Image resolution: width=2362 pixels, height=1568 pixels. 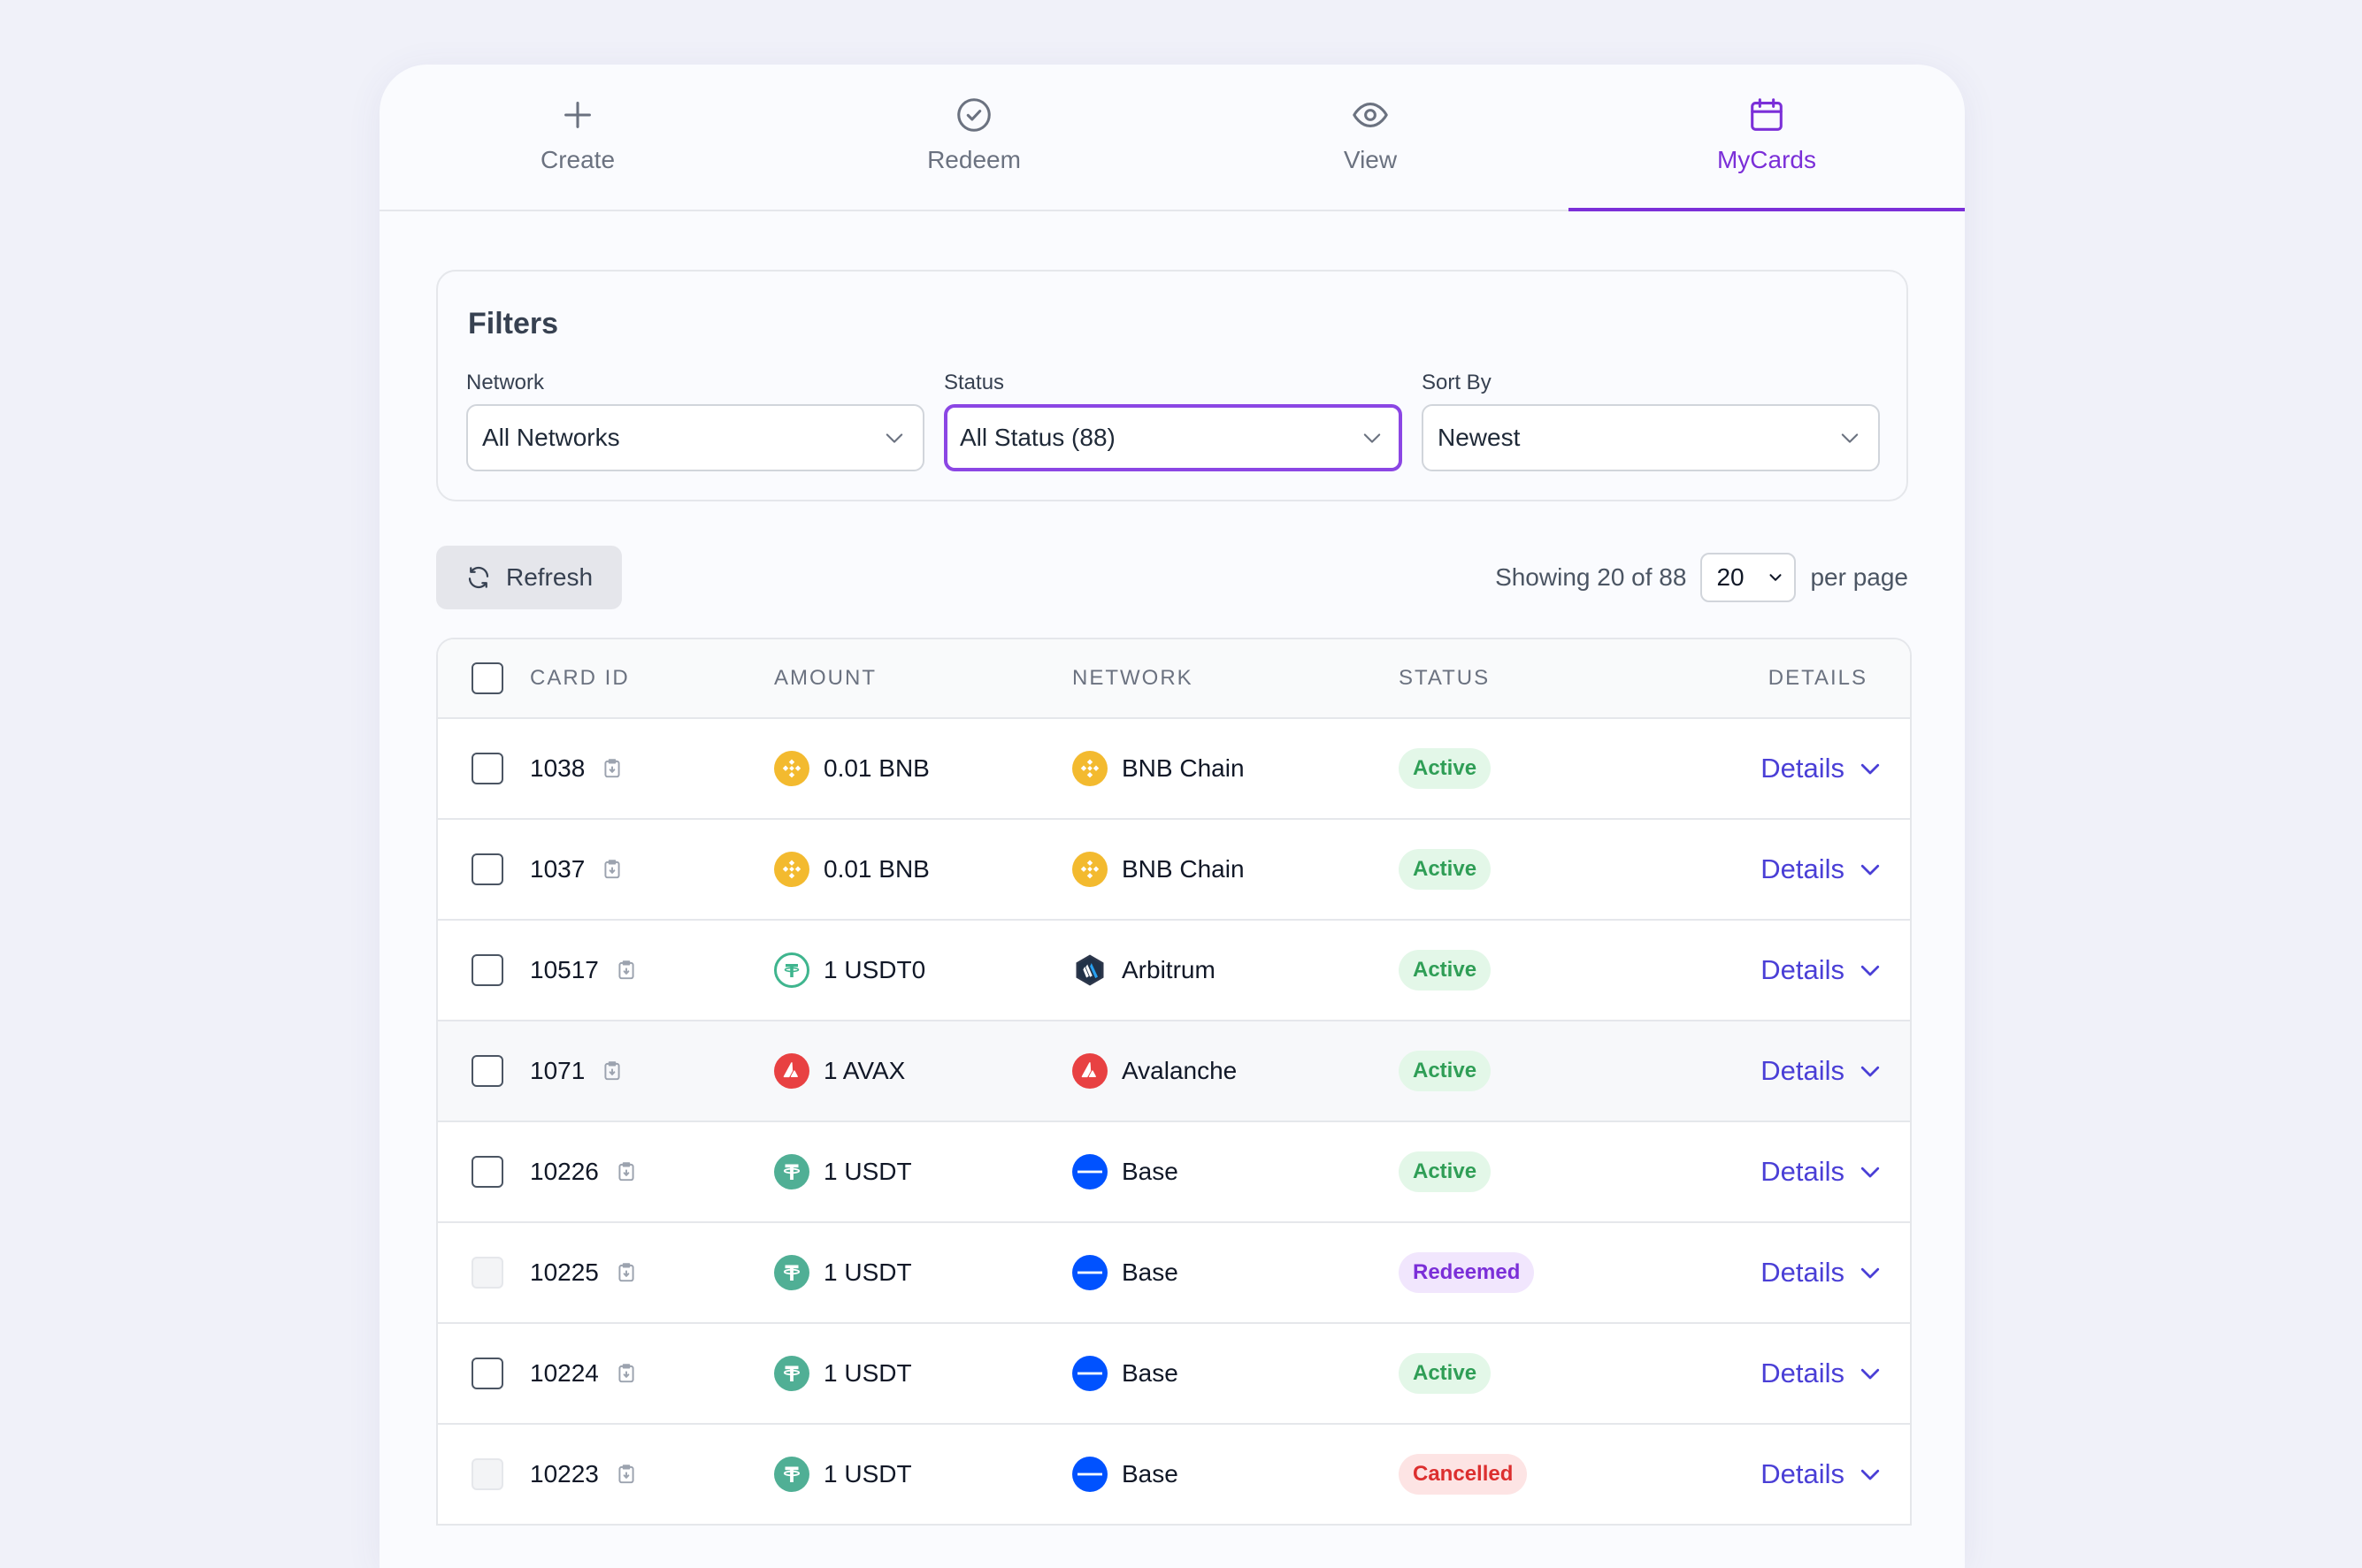 I want to click on calendar-icon, so click(x=1766, y=115).